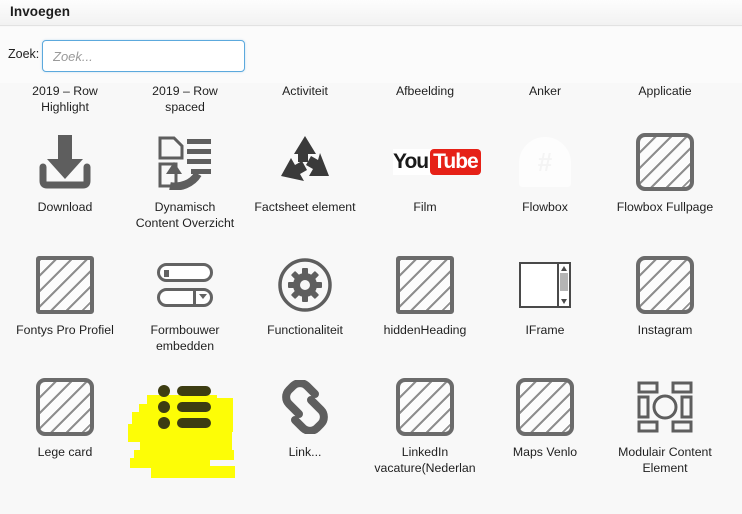 Image resolution: width=742 pixels, height=514 pixels. I want to click on grid-item-functionaliteit: Functionaliteit, so click(305, 293).